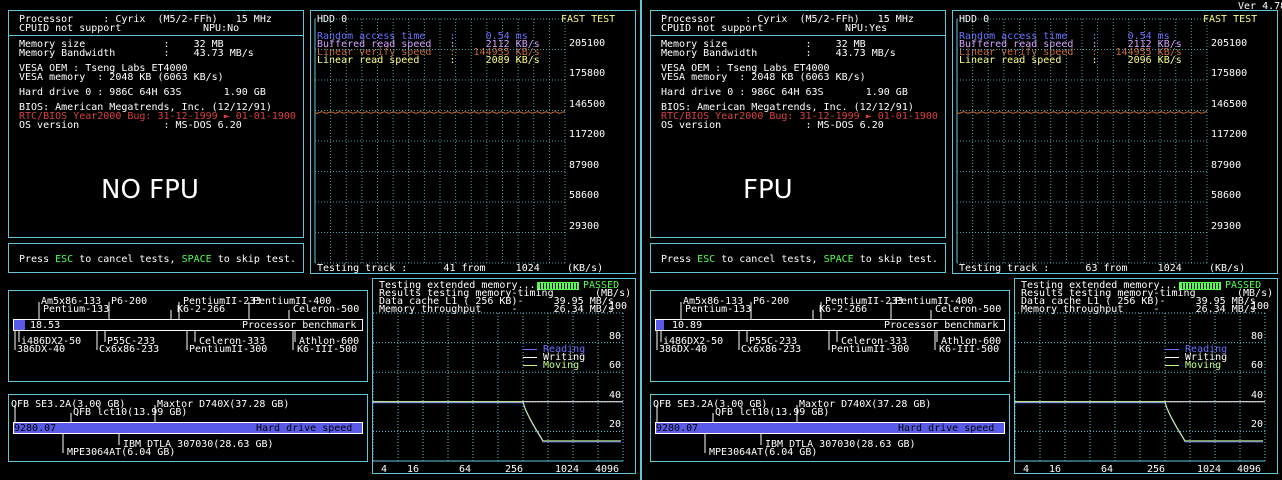 This screenshot has width=1282, height=480. Describe the element at coordinates (326, 309) in the screenshot. I see `cpu-ref-label: Celeron-500` at that location.